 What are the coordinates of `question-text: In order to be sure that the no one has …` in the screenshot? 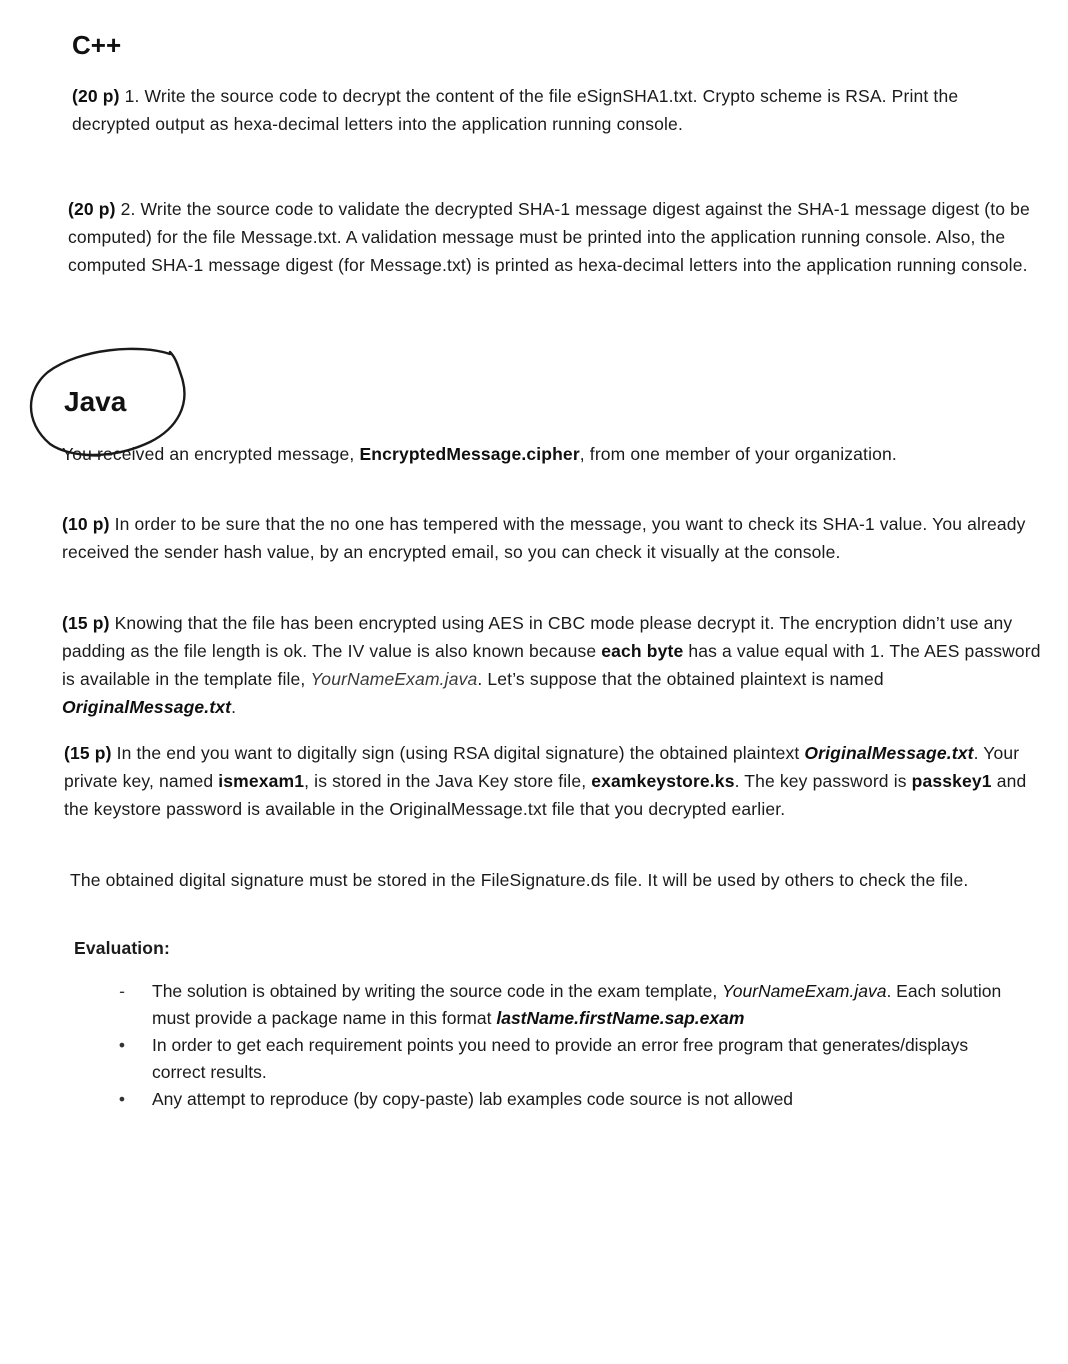 It's located at (544, 538).